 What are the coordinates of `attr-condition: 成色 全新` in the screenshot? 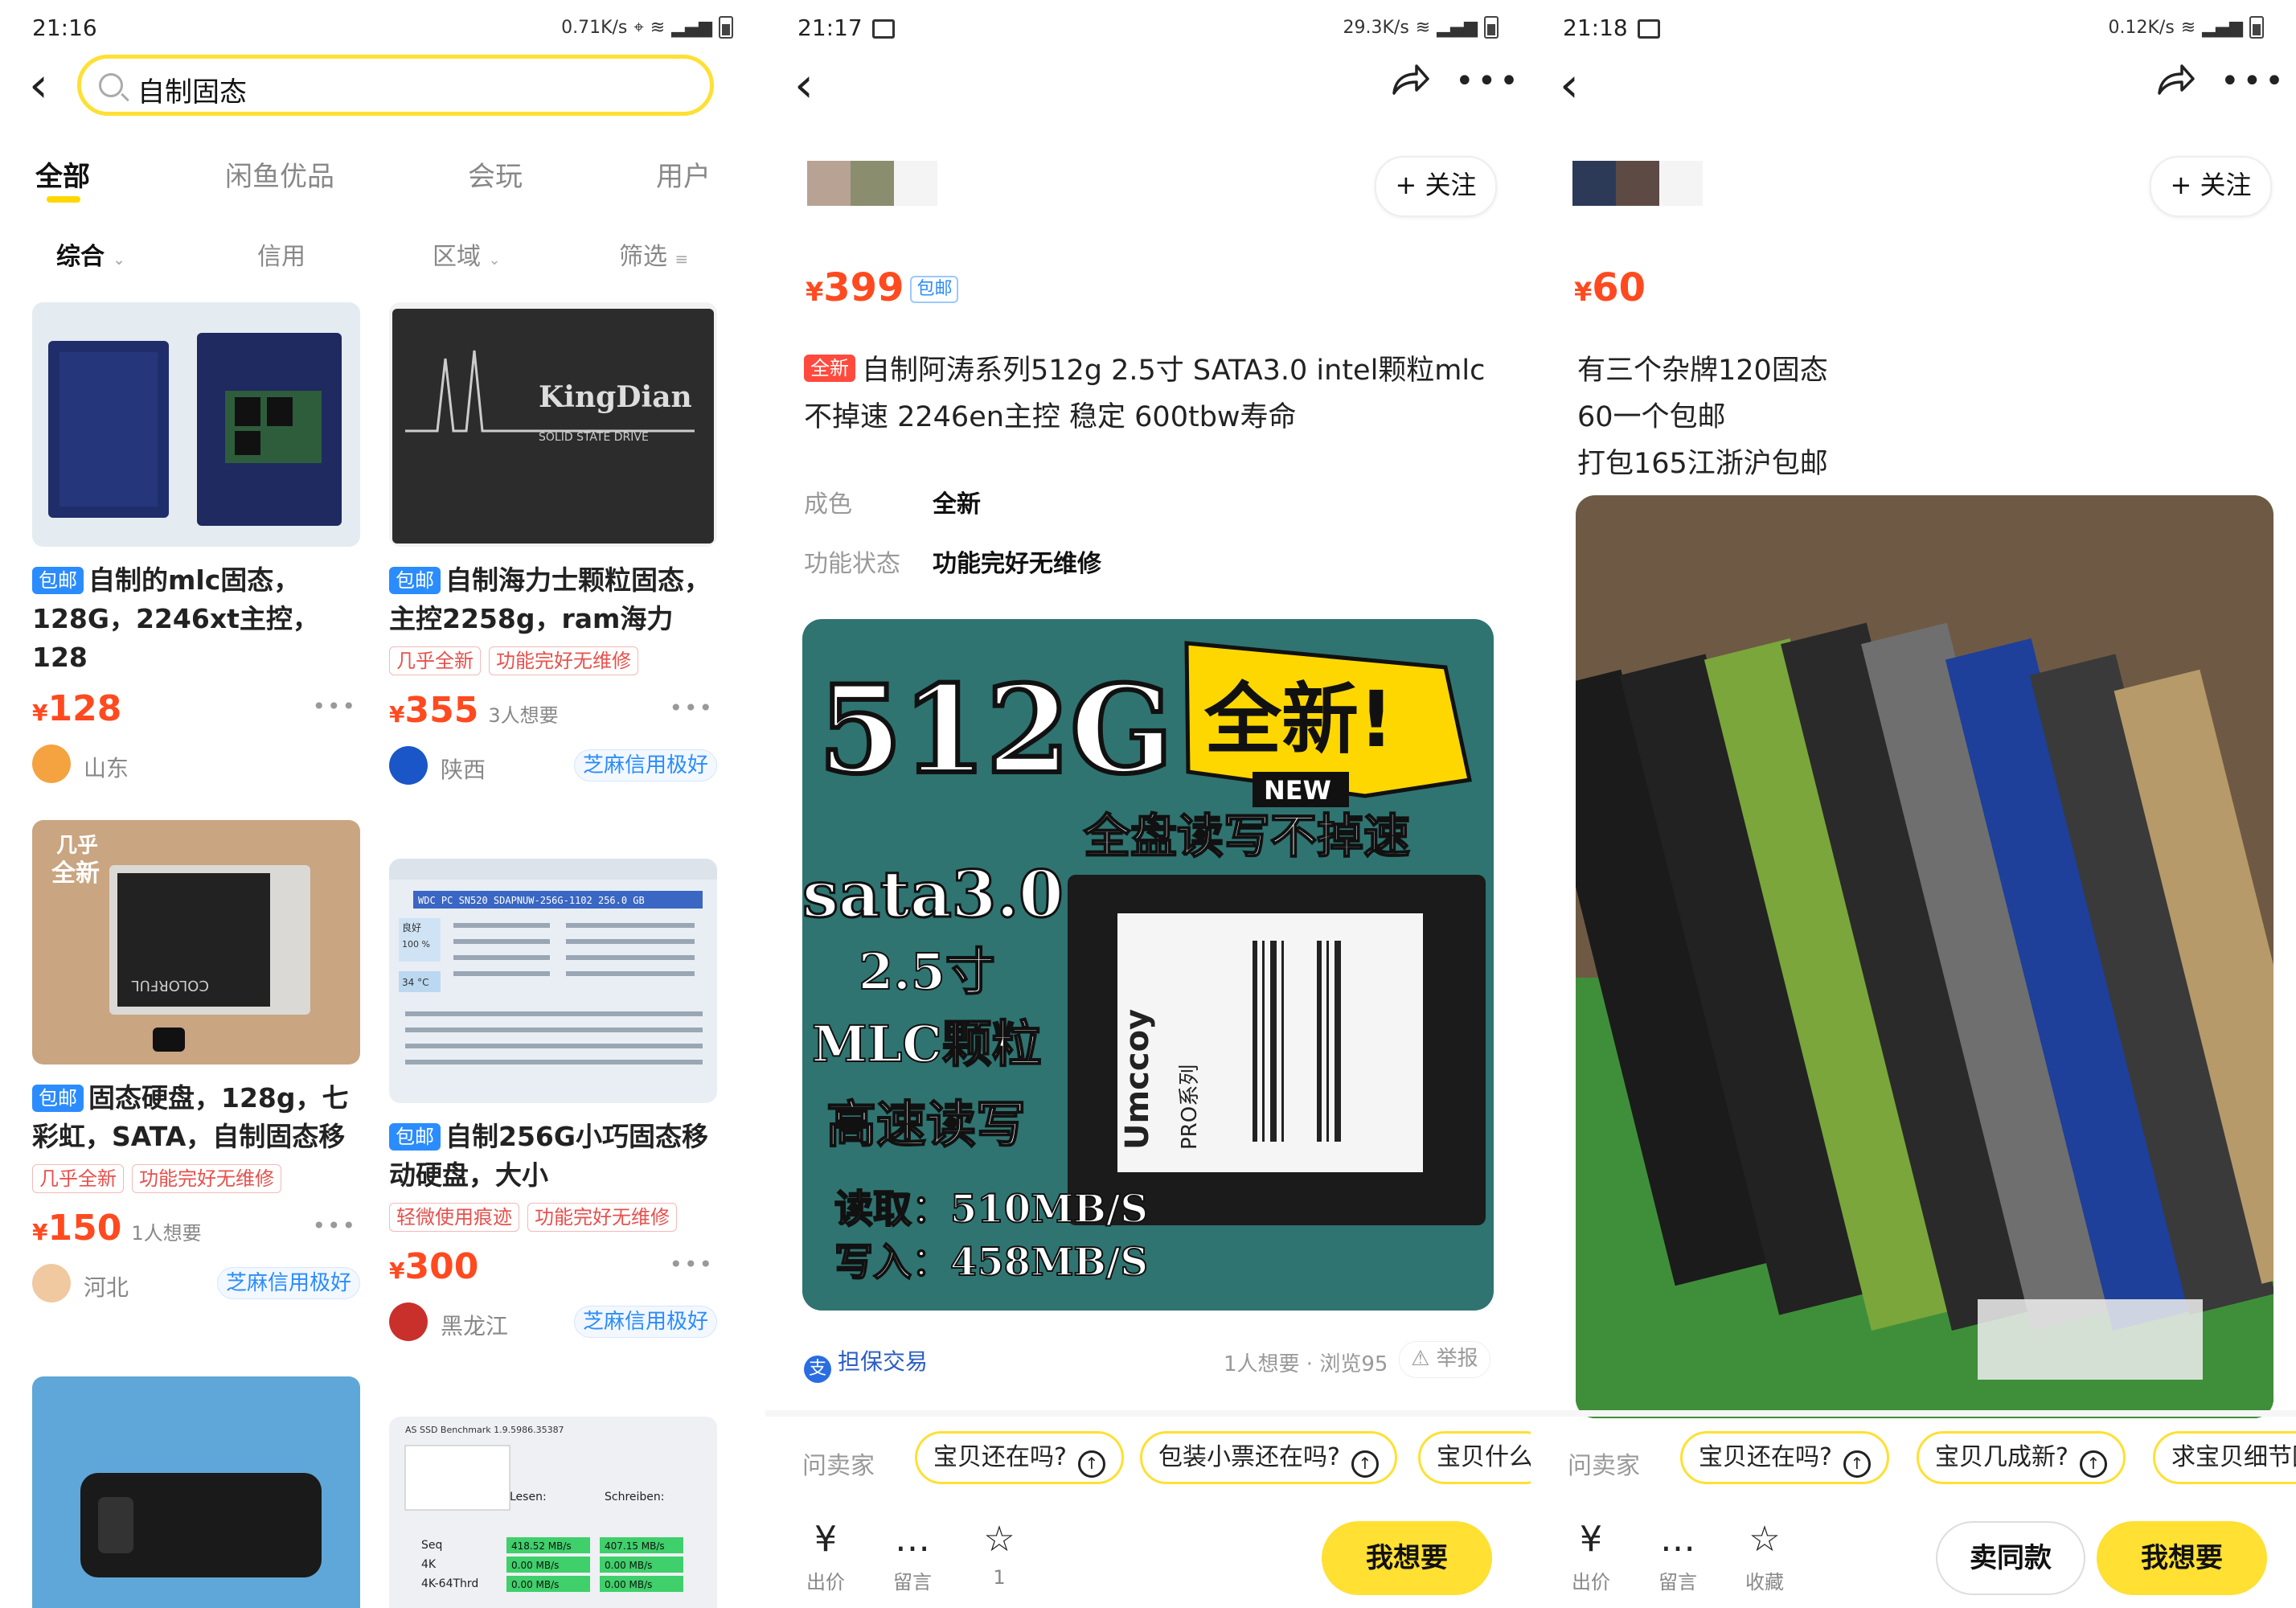 It's located at (893, 501).